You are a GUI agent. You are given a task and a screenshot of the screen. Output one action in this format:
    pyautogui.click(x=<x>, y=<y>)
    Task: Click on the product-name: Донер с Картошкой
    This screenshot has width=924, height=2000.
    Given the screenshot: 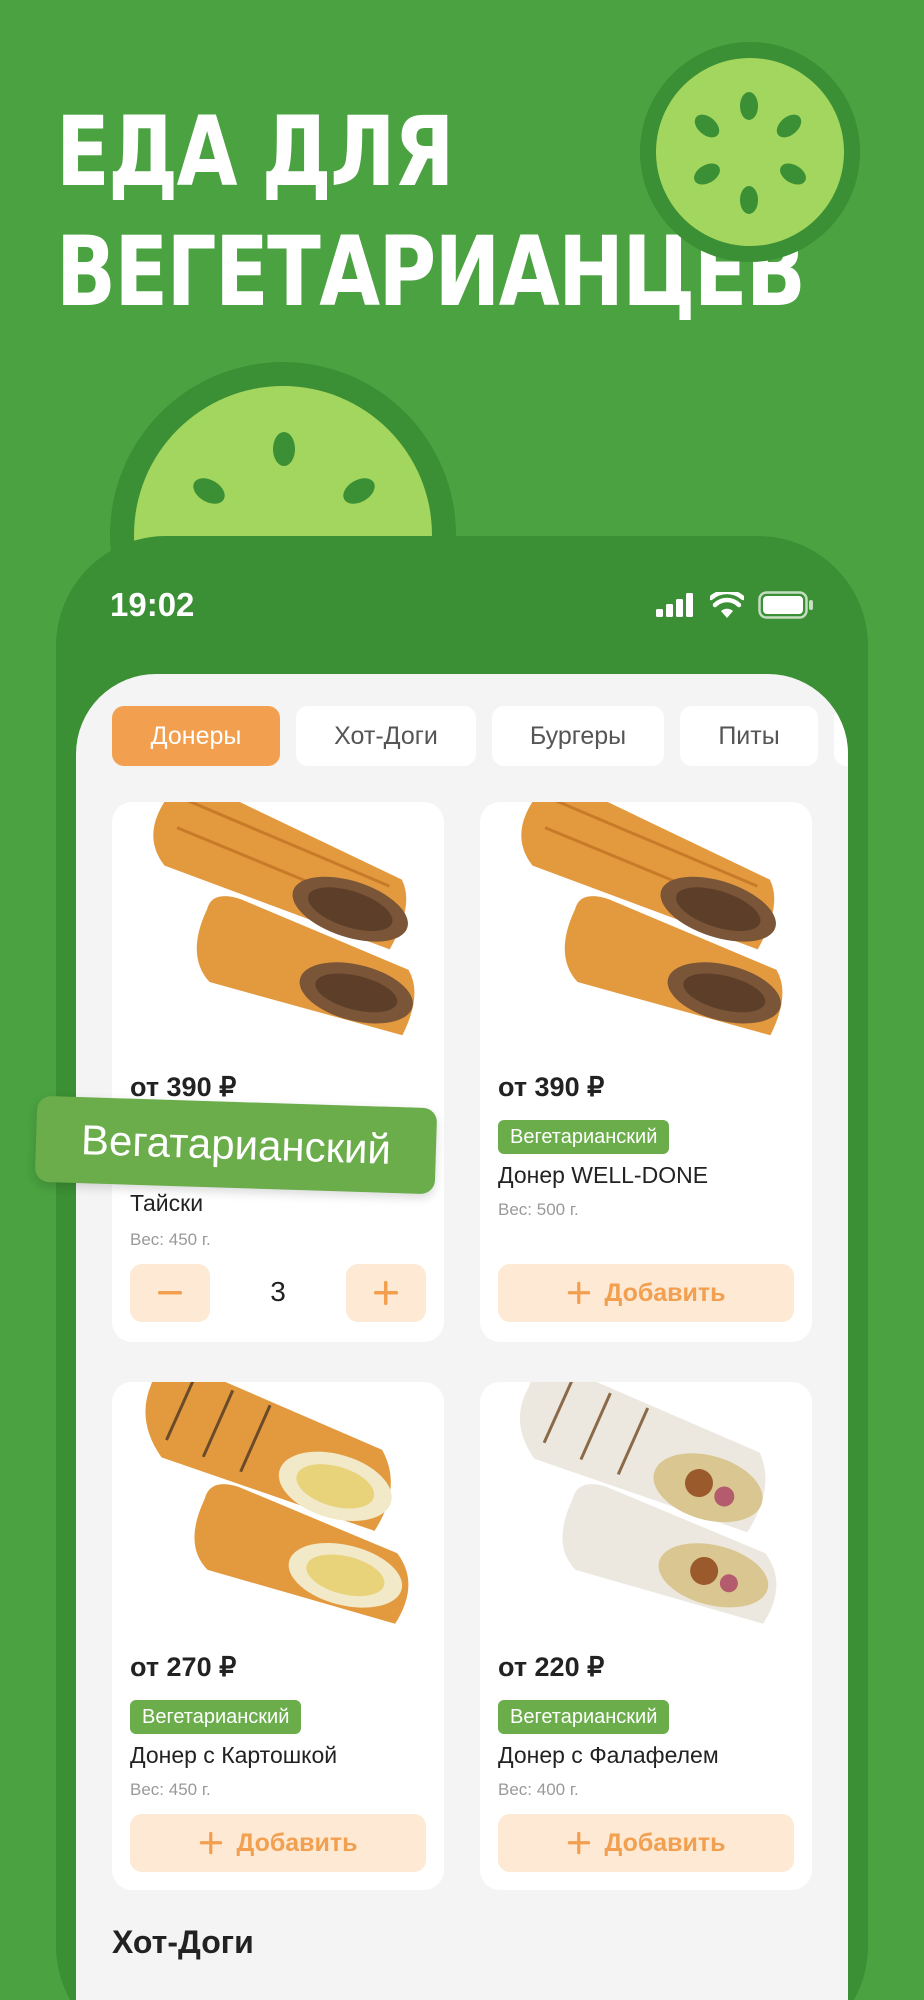 What is the action you would take?
    pyautogui.click(x=234, y=1755)
    